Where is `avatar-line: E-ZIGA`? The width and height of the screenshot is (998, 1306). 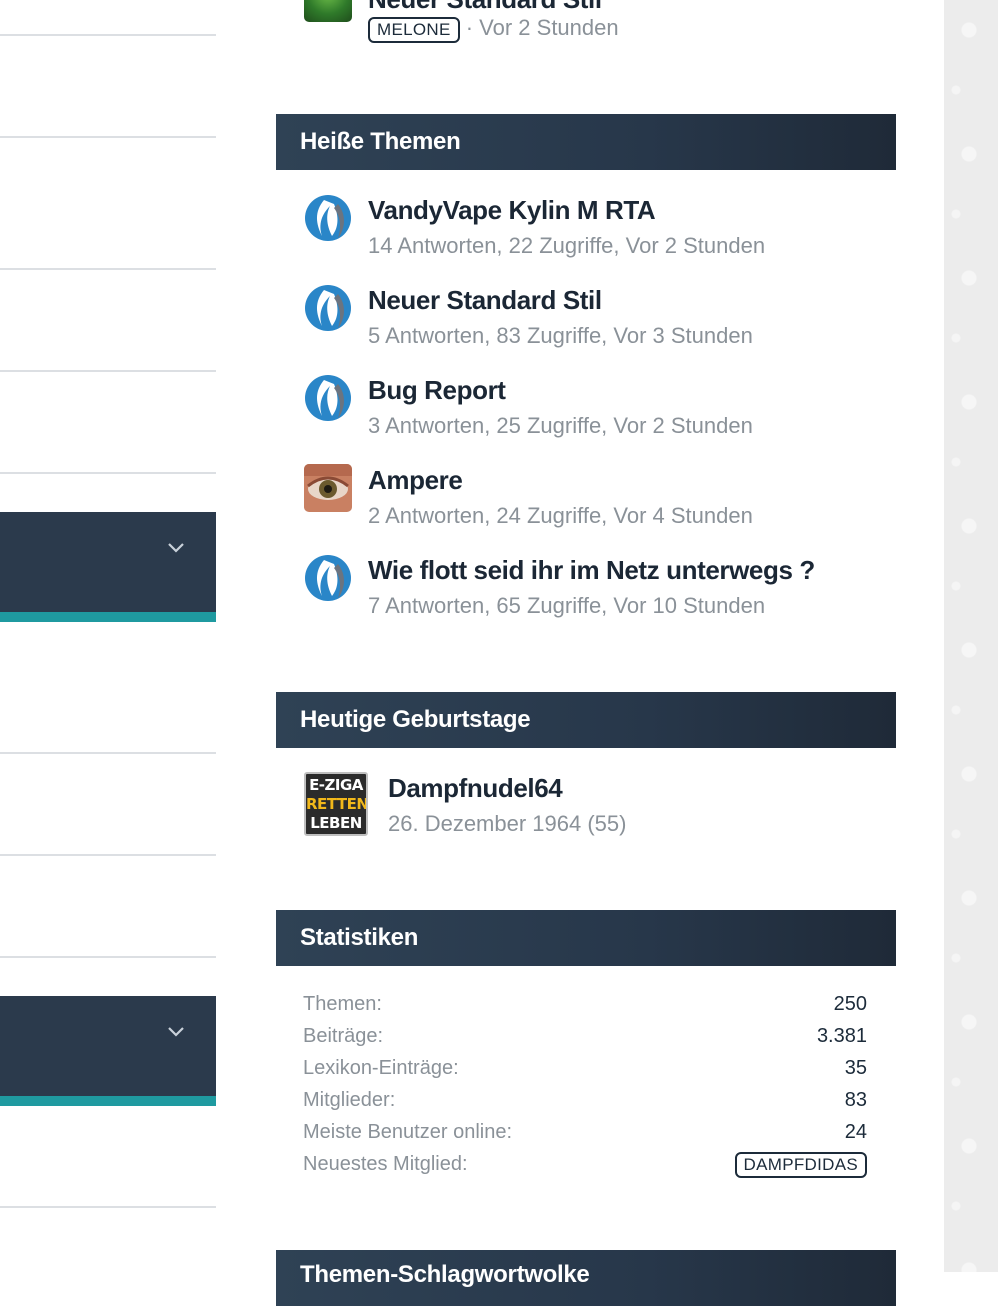
avatar-line: E-ZIGA is located at coordinates (336, 785).